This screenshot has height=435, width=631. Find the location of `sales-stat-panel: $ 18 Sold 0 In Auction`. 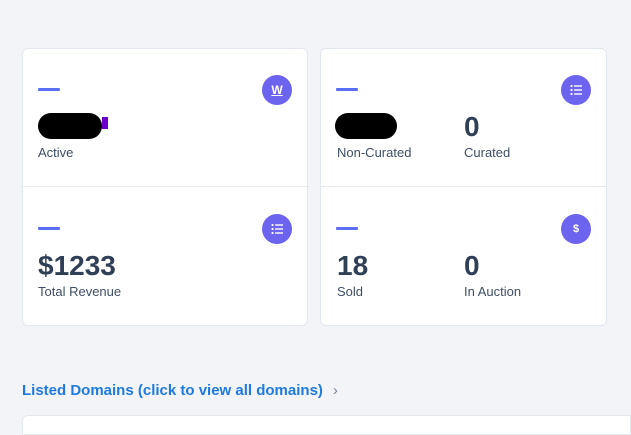

sales-stat-panel: $ 18 Sold 0 In Auction is located at coordinates (463, 256).